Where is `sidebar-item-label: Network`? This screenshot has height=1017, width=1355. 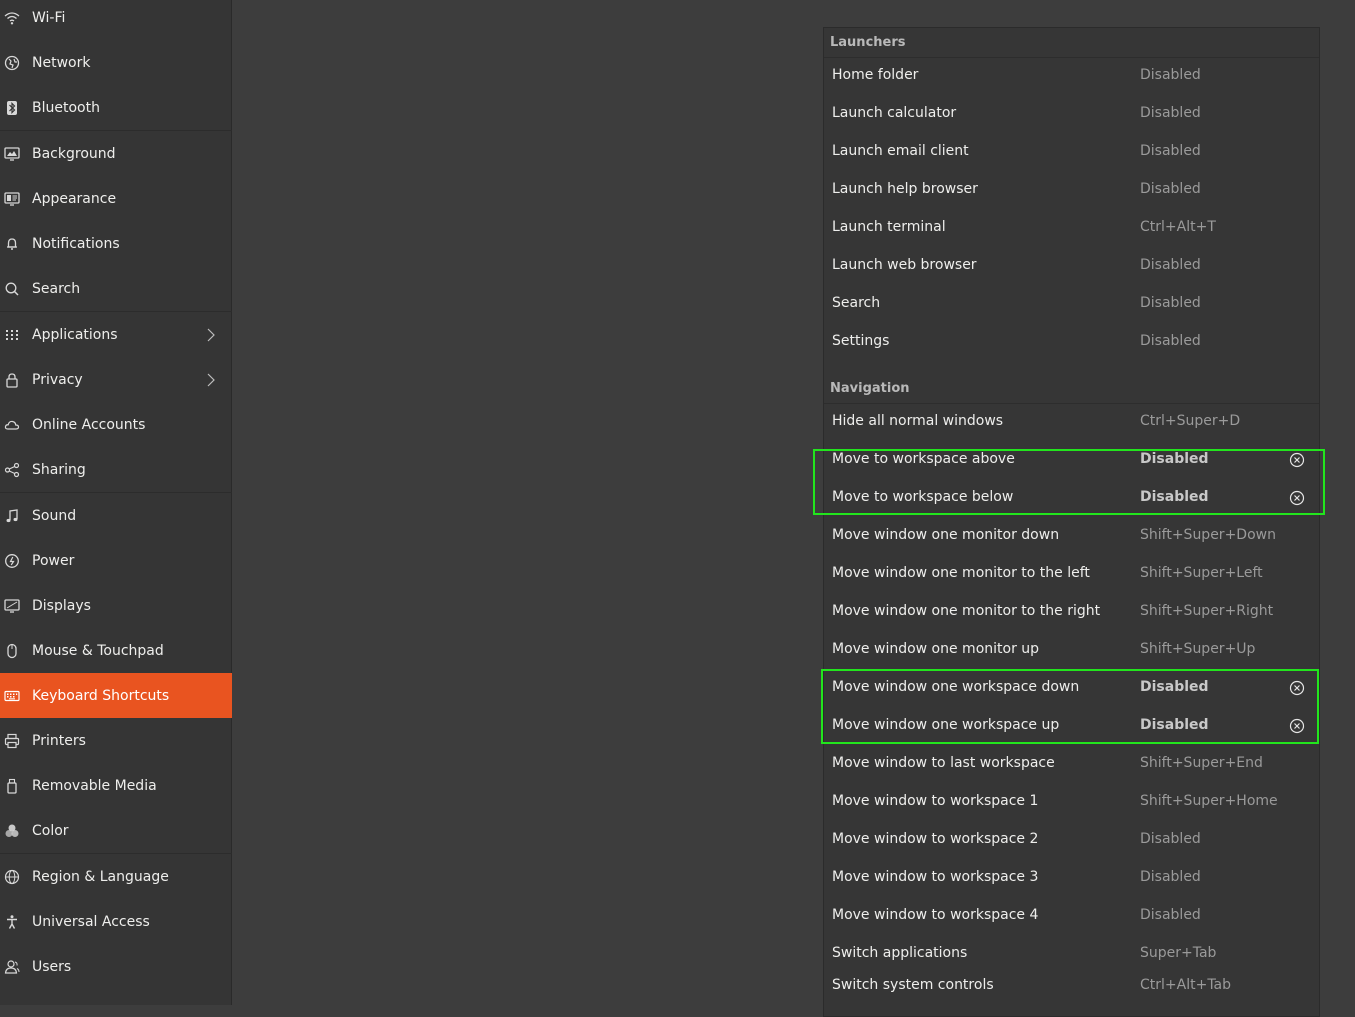
sidebar-item-label: Network is located at coordinates (61, 62).